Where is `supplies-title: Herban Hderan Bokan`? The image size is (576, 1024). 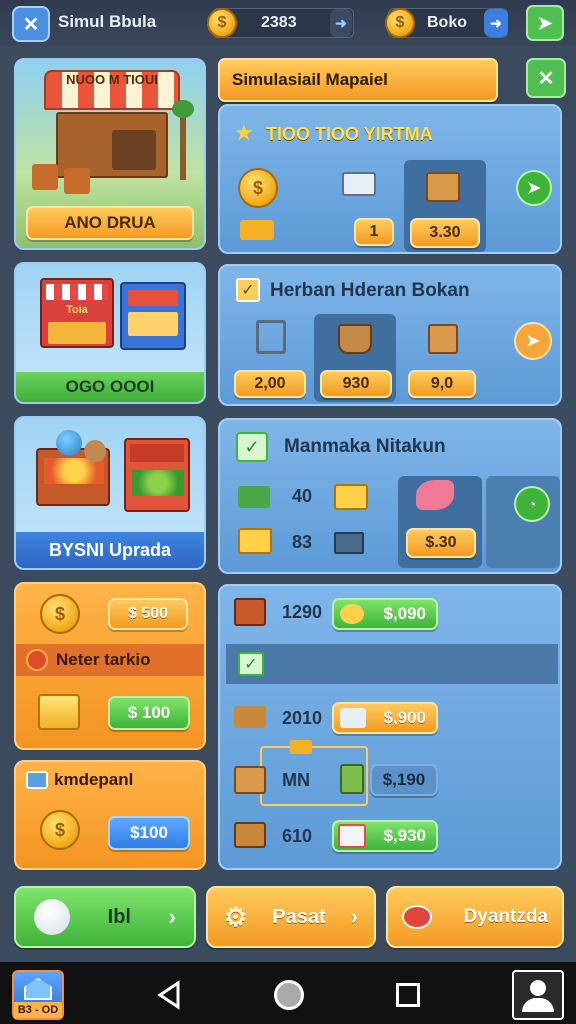
supplies-title: Herban Hderan Bokan is located at coordinates (370, 290).